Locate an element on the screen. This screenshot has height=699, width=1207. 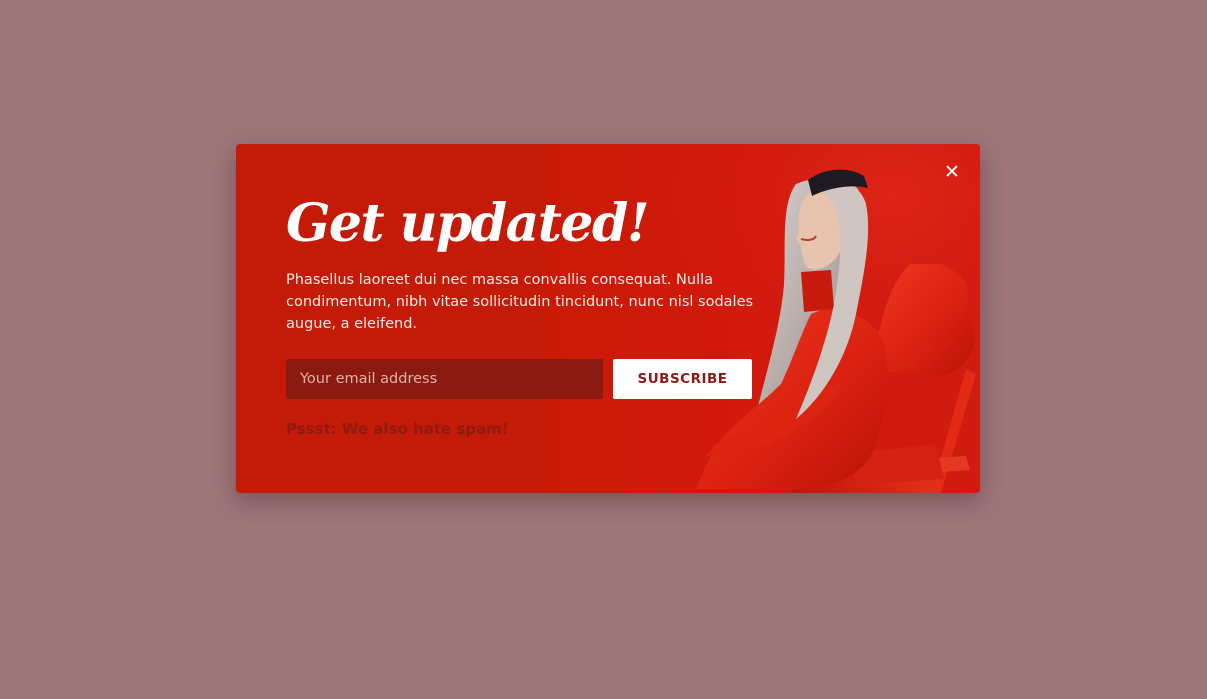
close-icon: ✕ is located at coordinates (952, 172).